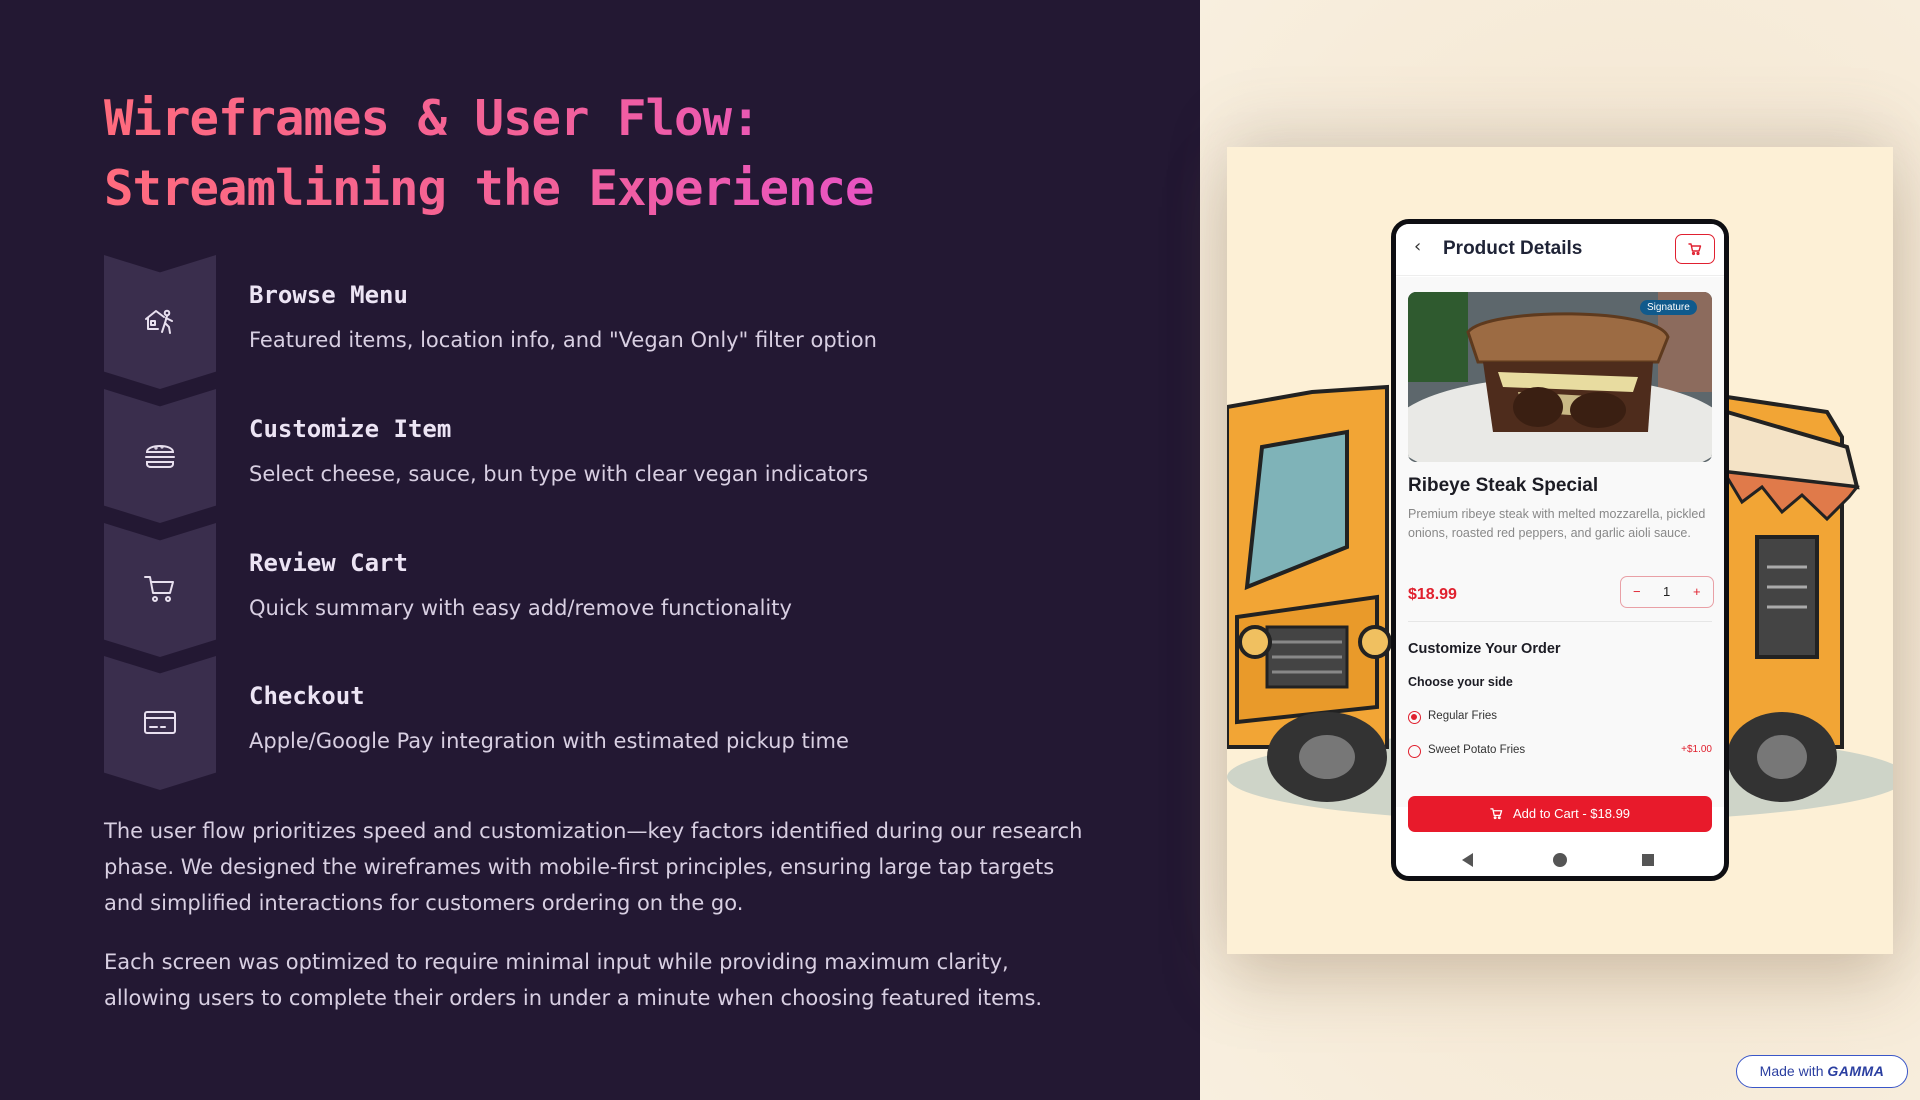 Image resolution: width=1920 pixels, height=1100 pixels. I want to click on title-line-1: Wireframes & User Flow:, so click(432, 118).